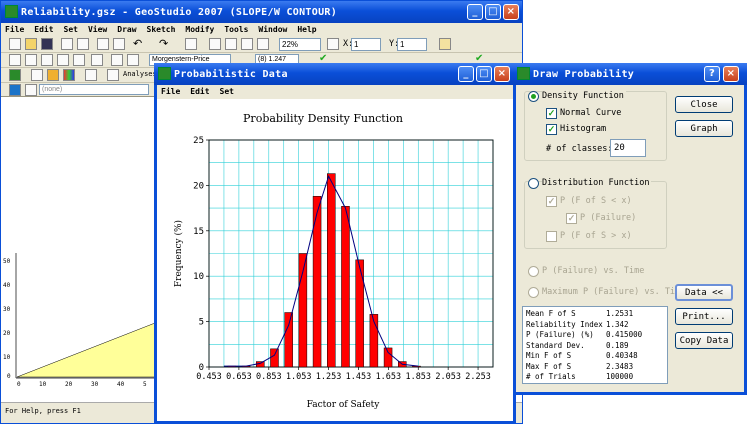 The image size is (750, 424). Describe the element at coordinates (551, 129) in the screenshot. I see `histogram-checkbox: ✓` at that location.